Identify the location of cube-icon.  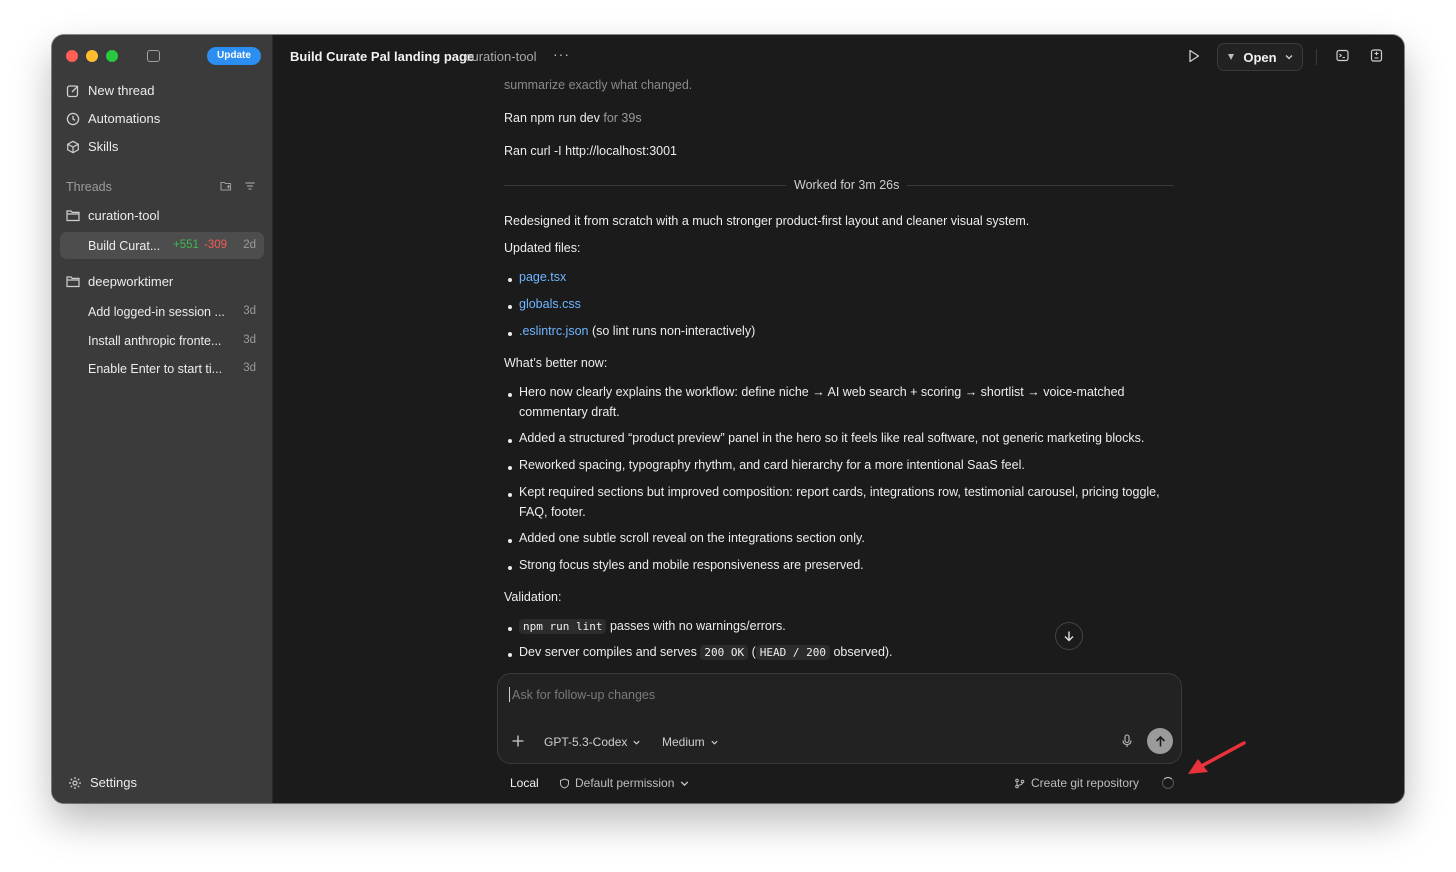
(73, 146).